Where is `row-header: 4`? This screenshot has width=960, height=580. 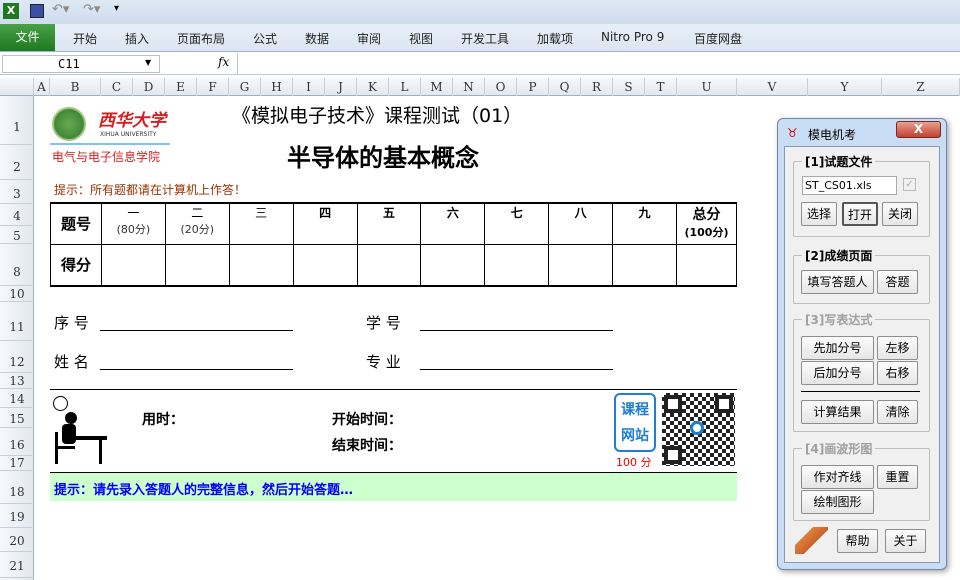 row-header: 4 is located at coordinates (17, 215).